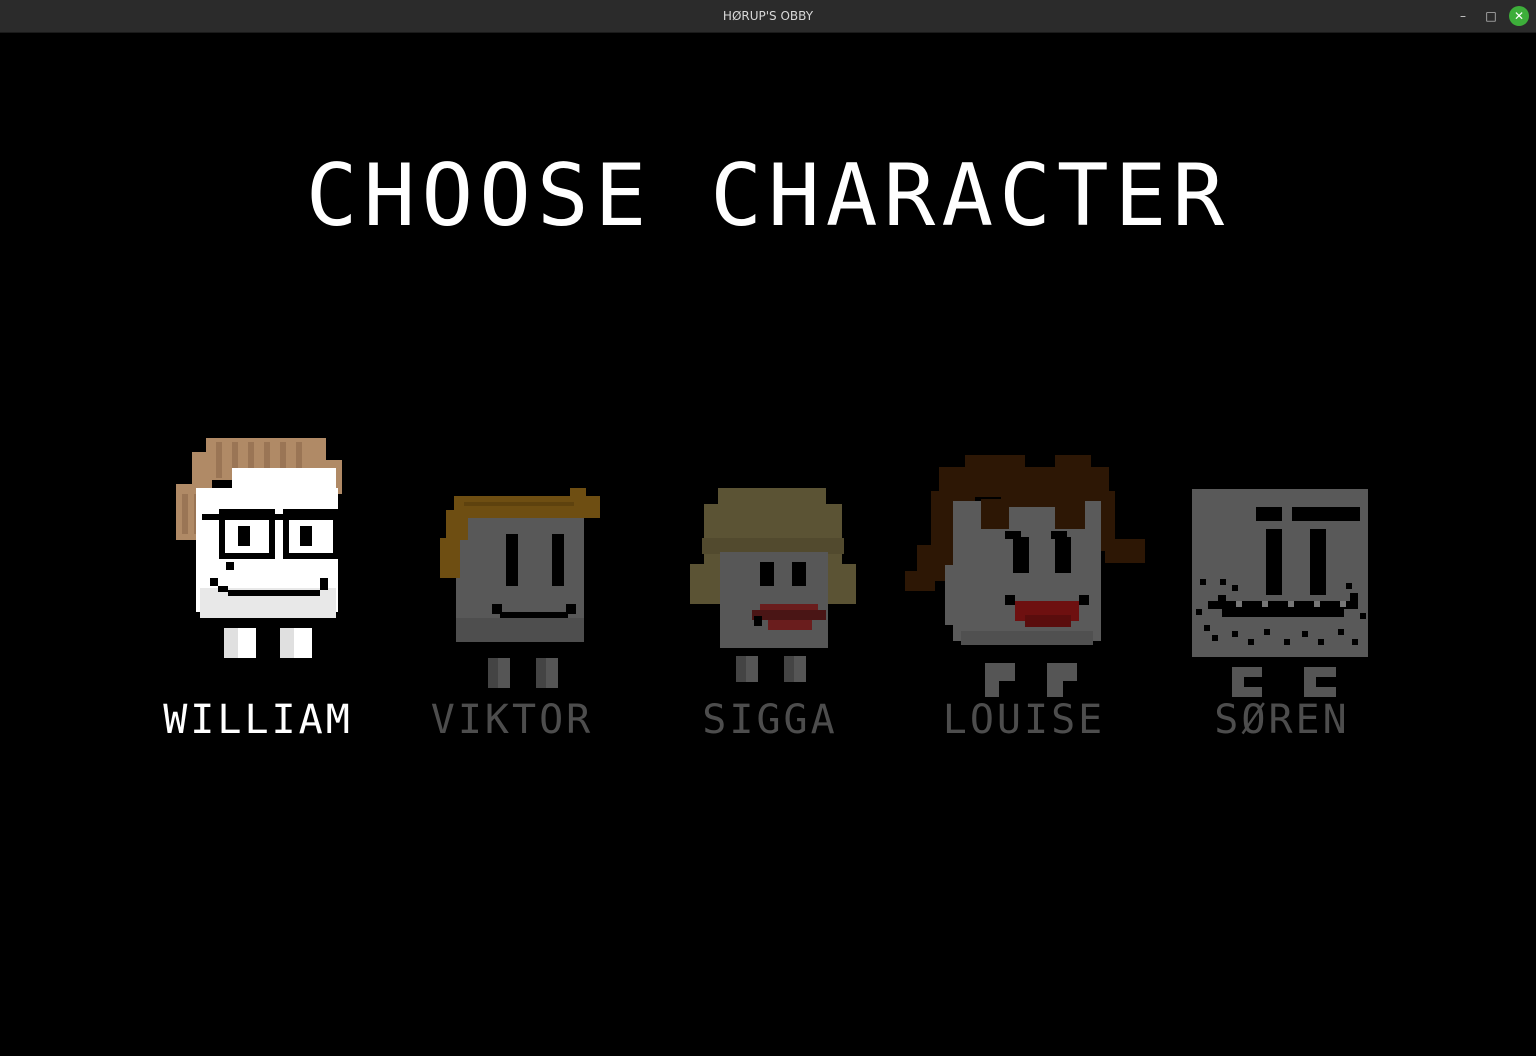 This screenshot has height=1056, width=1536. I want to click on character-name-soren: SØREN, so click(1282, 720).